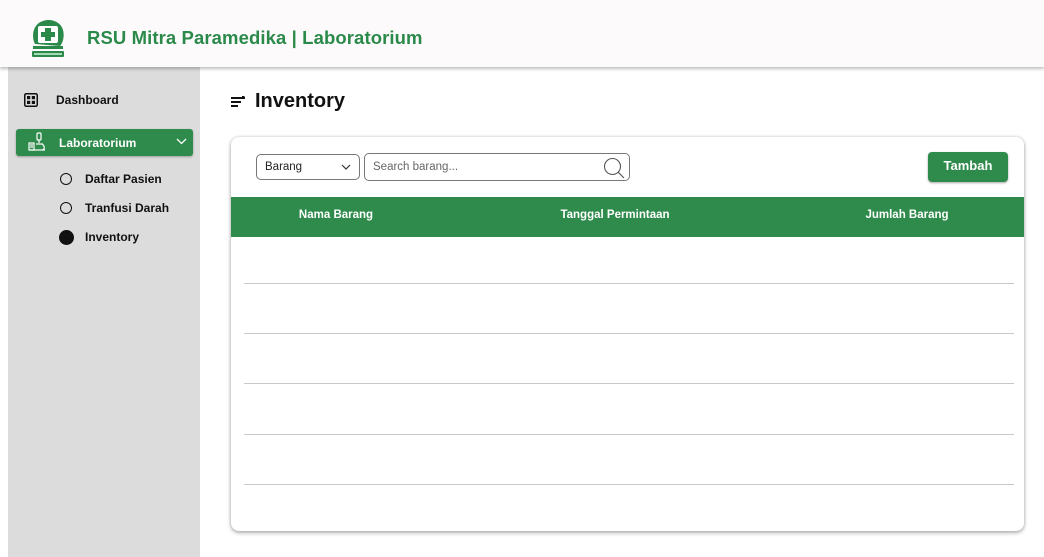  Describe the element at coordinates (123, 179) in the screenshot. I see `sidebar-subitem-label: Daftar Pasien` at that location.